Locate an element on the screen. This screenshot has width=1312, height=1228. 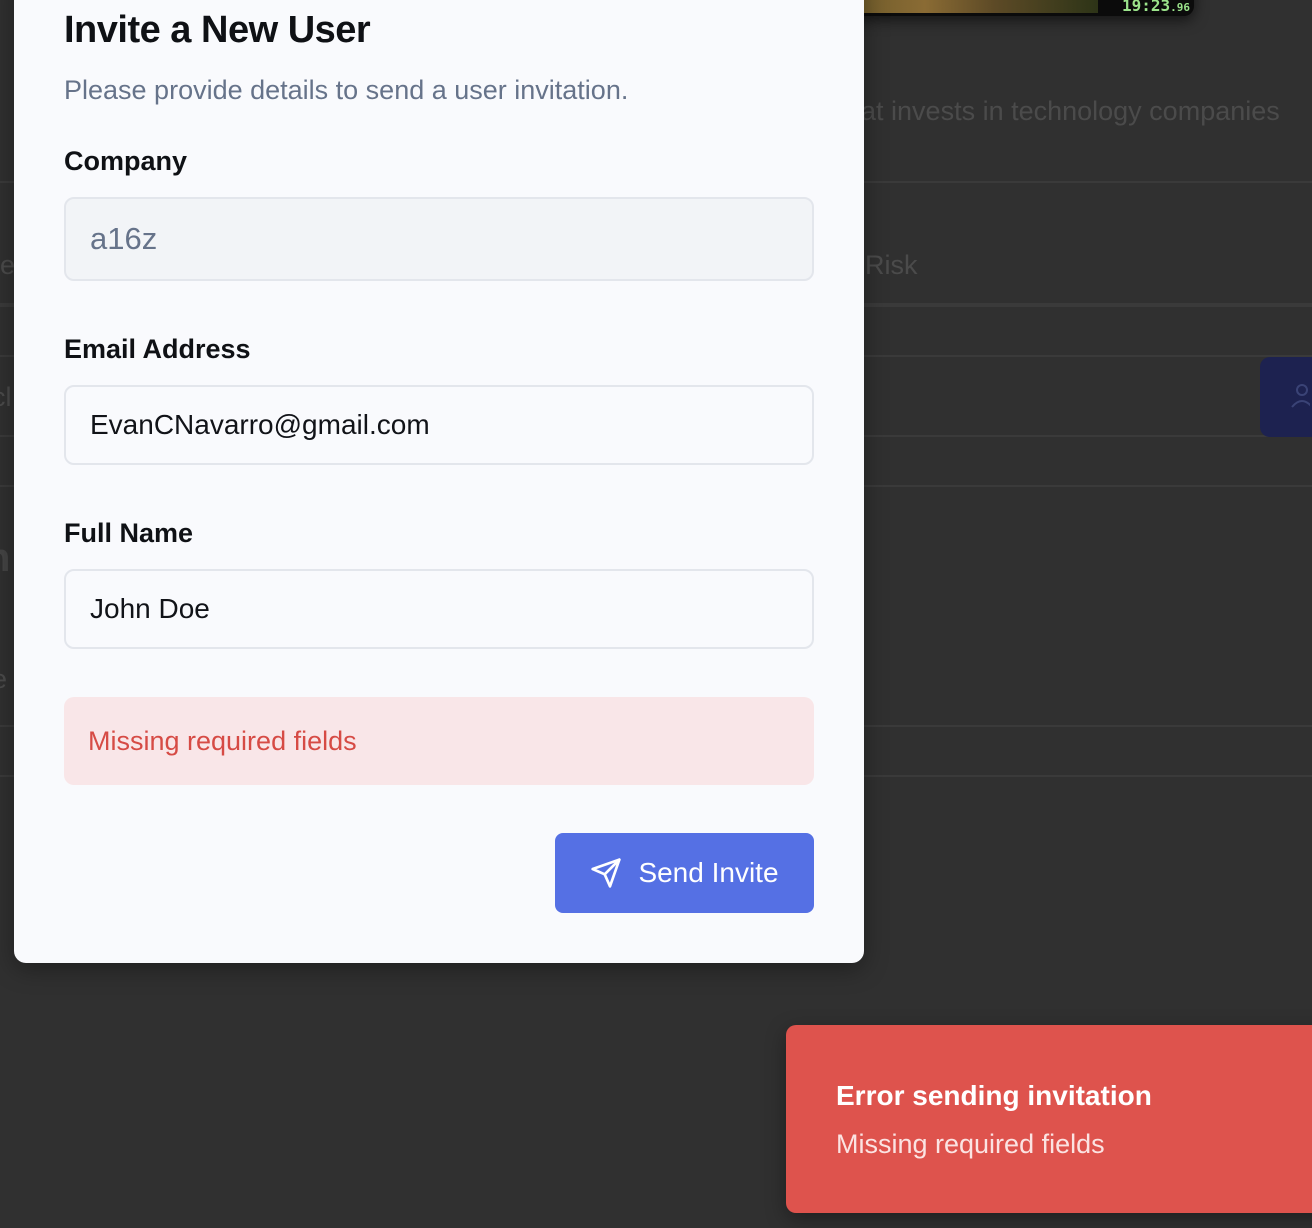
full-name-label: Full Name is located at coordinates (129, 533).